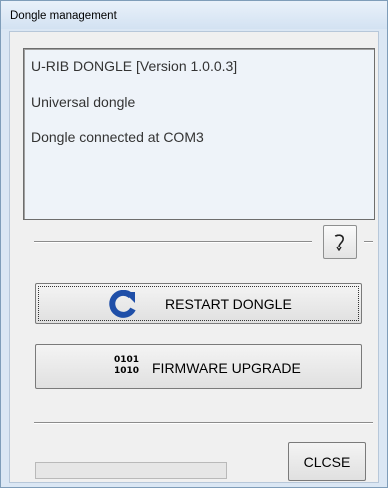 The width and height of the screenshot is (390, 490). What do you see at coordinates (127, 371) in the screenshot?
I see `binary-icon-line2: 1010` at bounding box center [127, 371].